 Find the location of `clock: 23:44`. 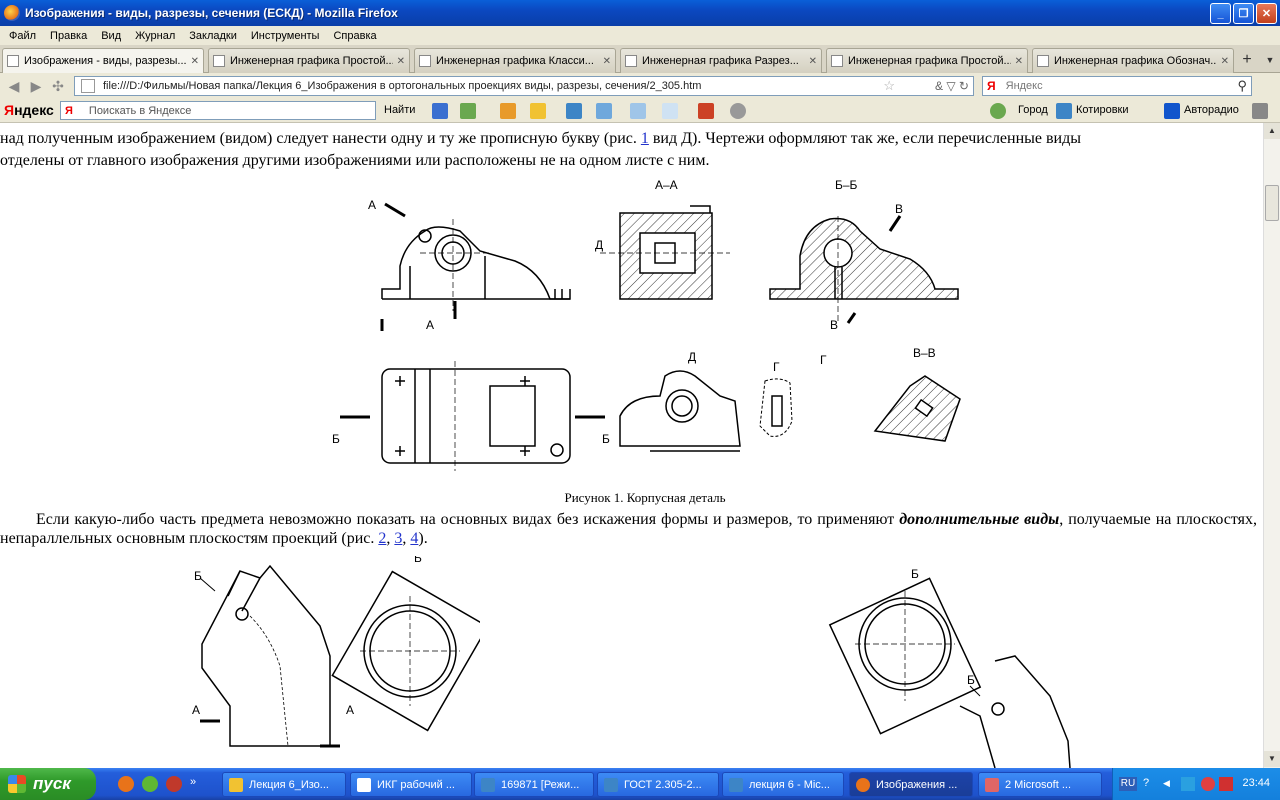

clock: 23:44 is located at coordinates (1256, 783).